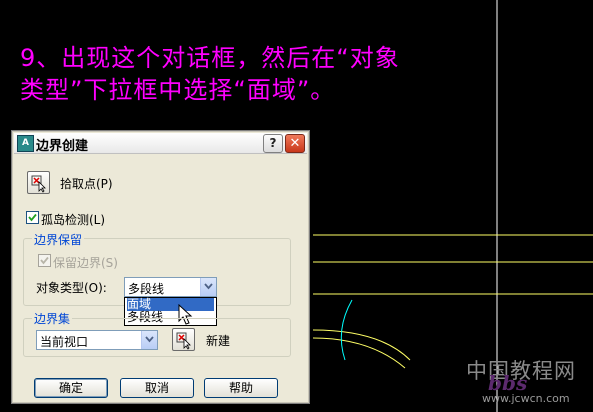 This screenshot has width=593, height=412. I want to click on cad-arc, so click(346, 330).